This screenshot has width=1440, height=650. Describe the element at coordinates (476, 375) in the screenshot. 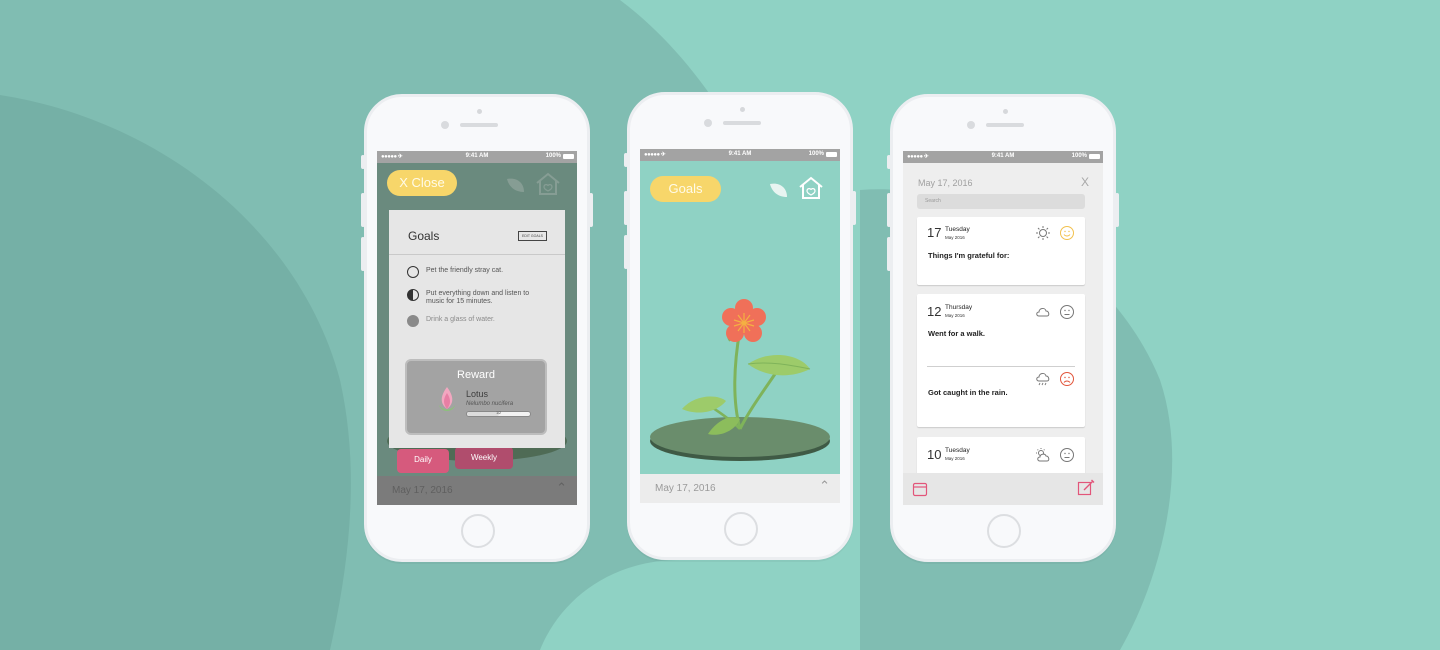

I see `reward-title: Reward` at that location.